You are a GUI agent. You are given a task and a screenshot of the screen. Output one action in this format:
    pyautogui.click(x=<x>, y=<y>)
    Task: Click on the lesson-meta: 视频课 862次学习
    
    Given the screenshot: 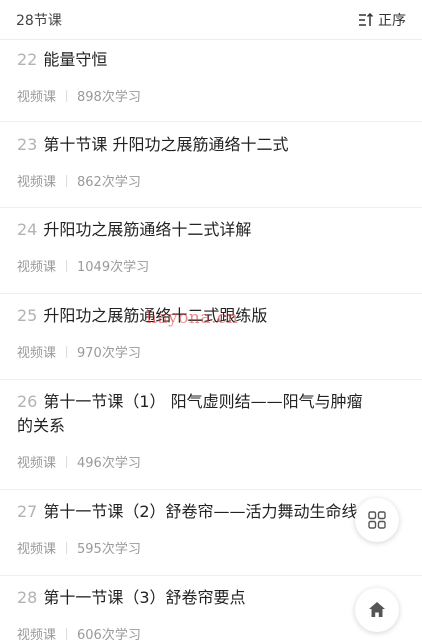 What is the action you would take?
    pyautogui.click(x=211, y=180)
    